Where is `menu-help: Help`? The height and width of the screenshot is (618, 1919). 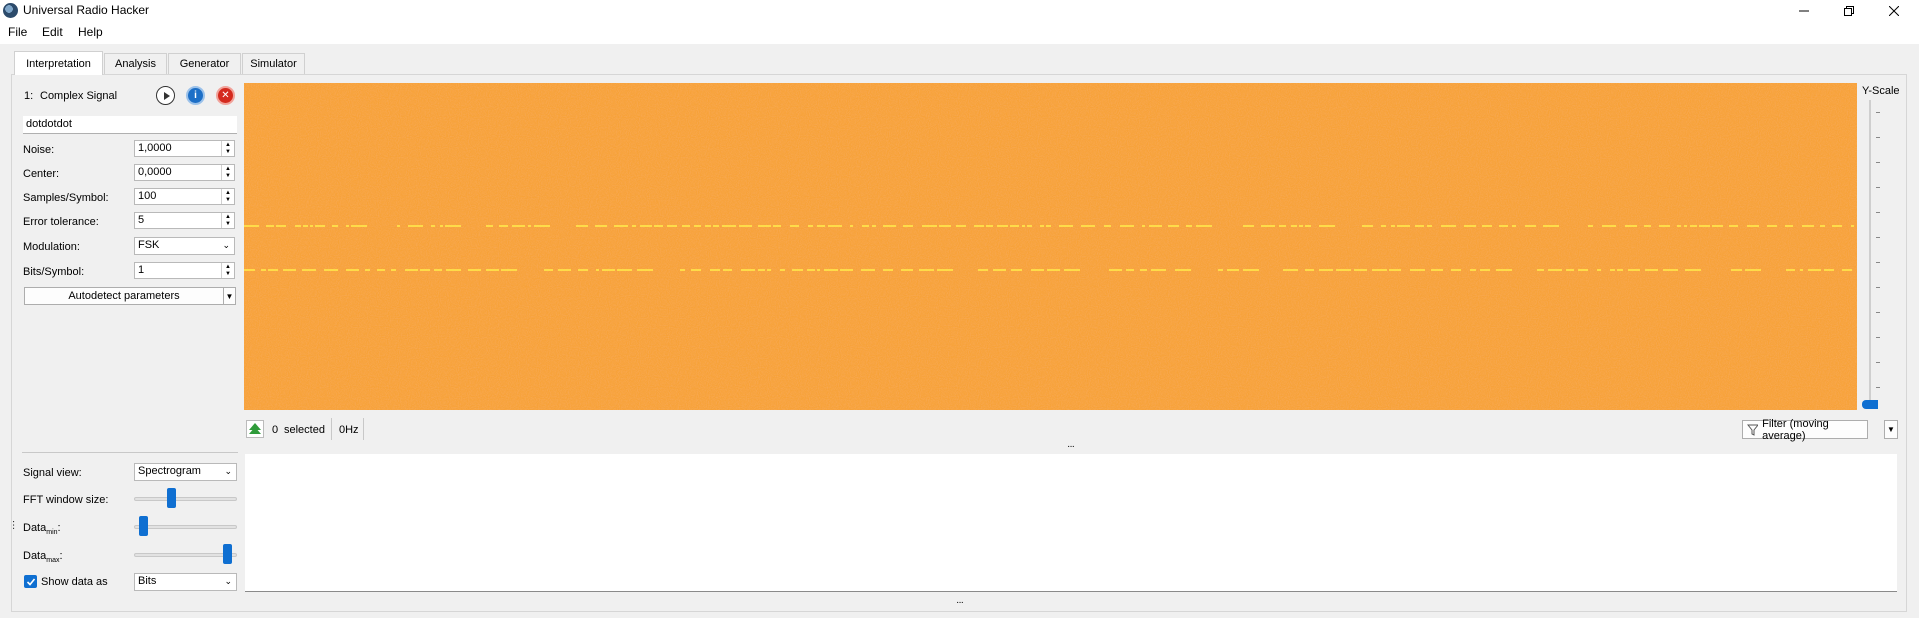 menu-help: Help is located at coordinates (90, 32).